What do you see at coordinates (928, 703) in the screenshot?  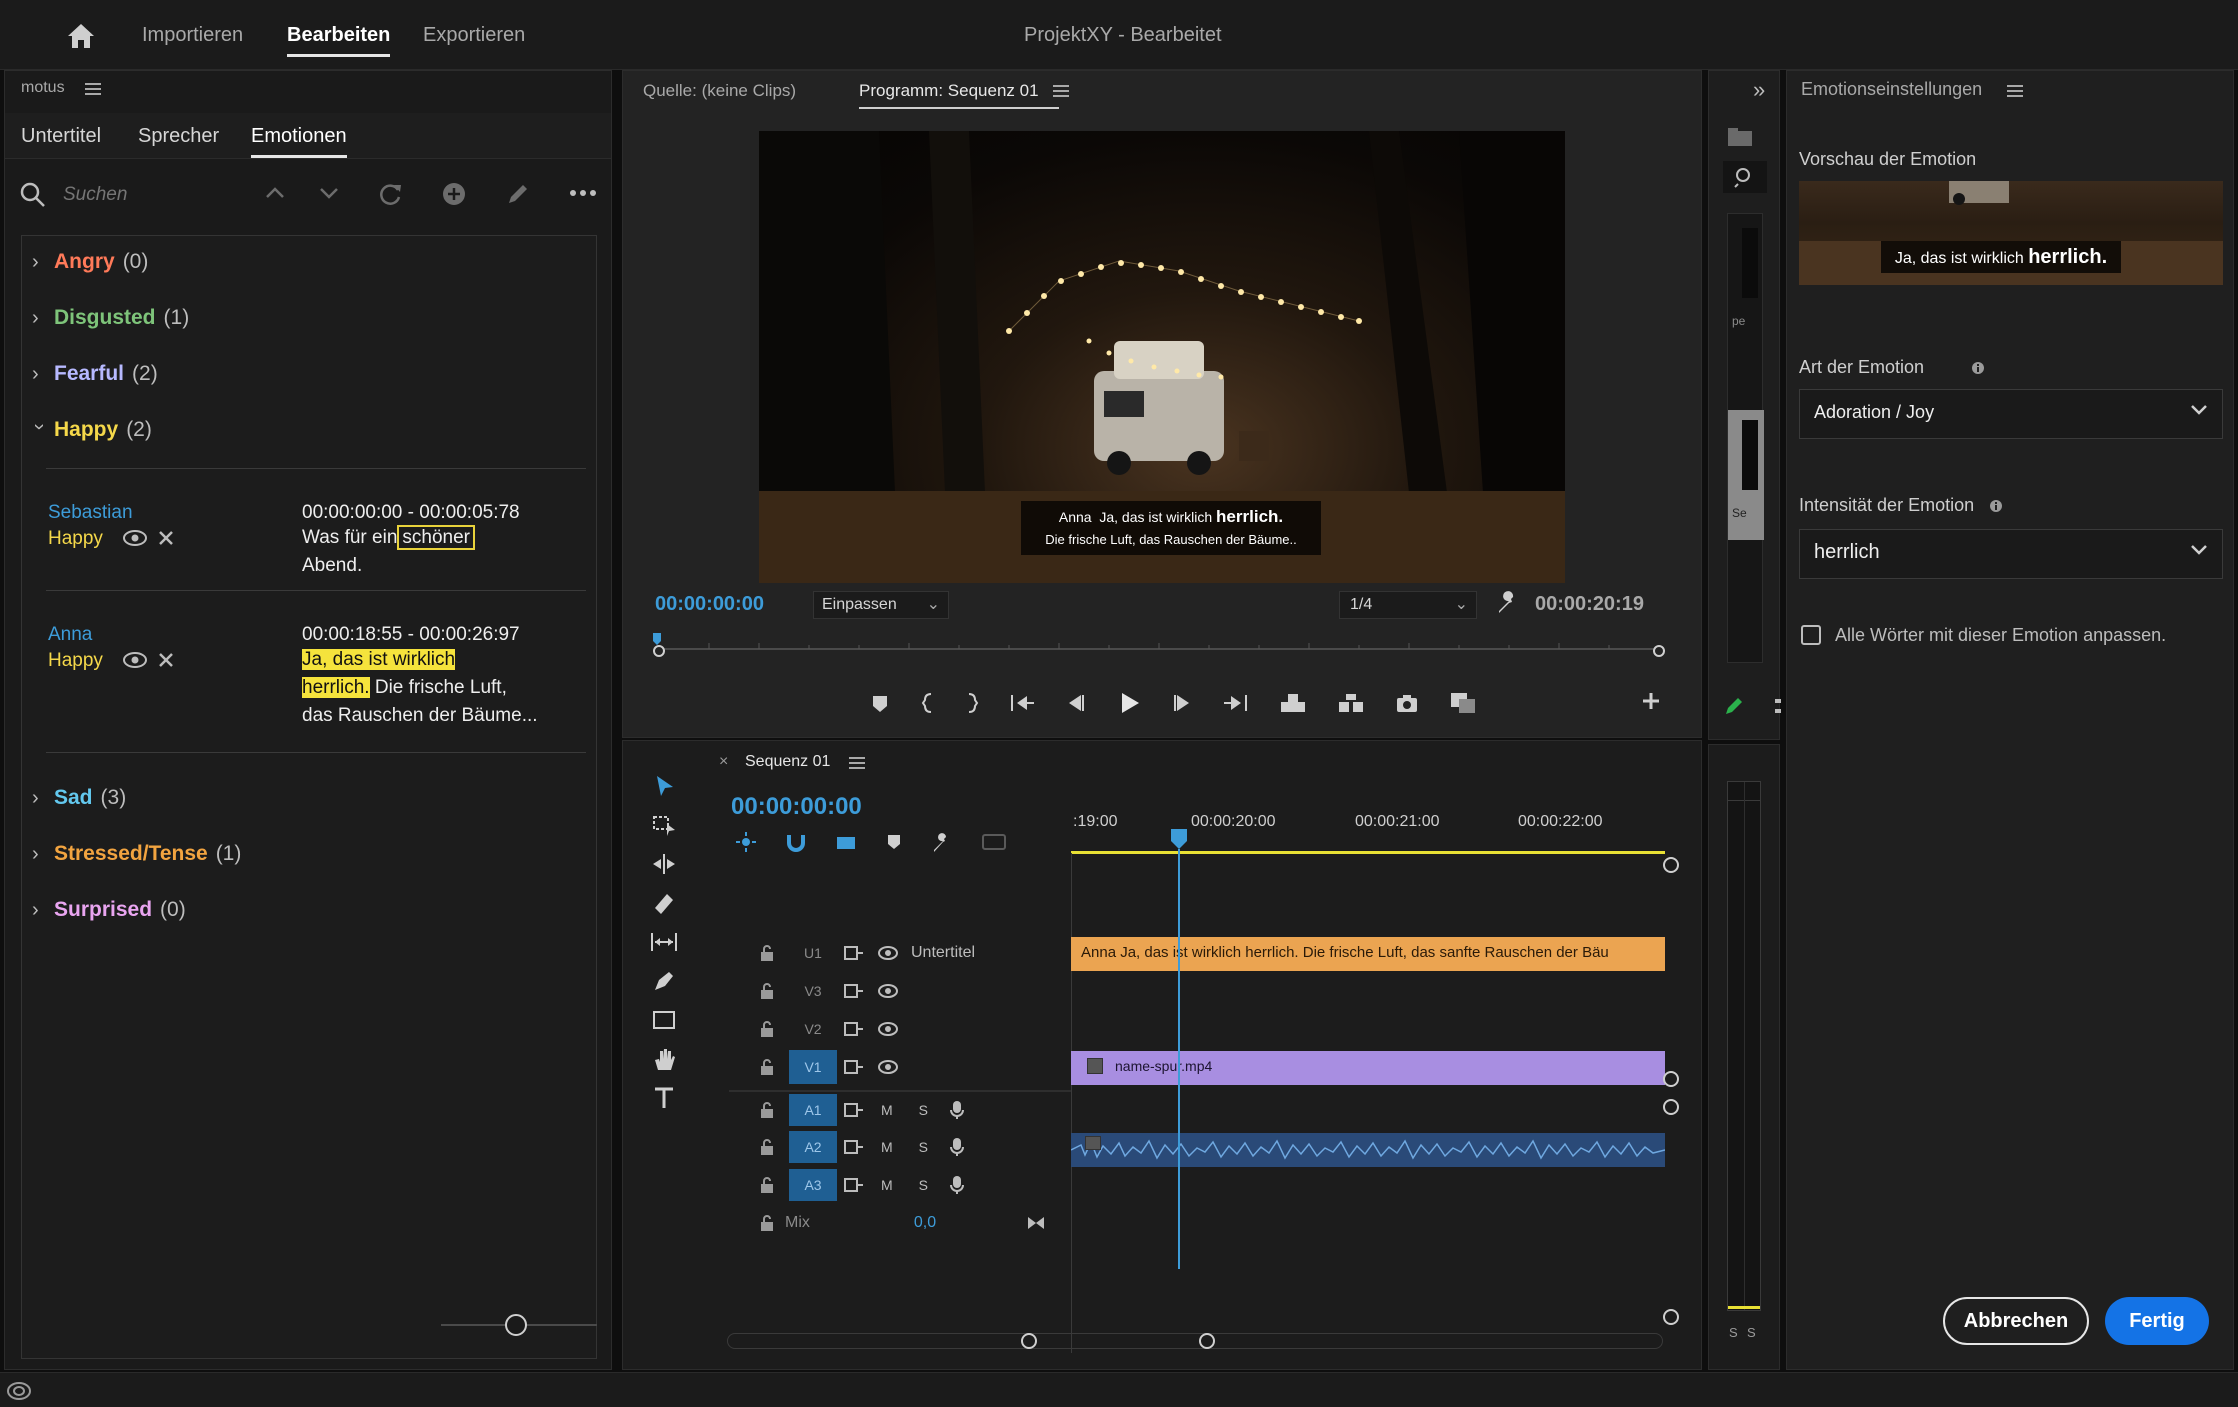 I see `mark-in-icon` at bounding box center [928, 703].